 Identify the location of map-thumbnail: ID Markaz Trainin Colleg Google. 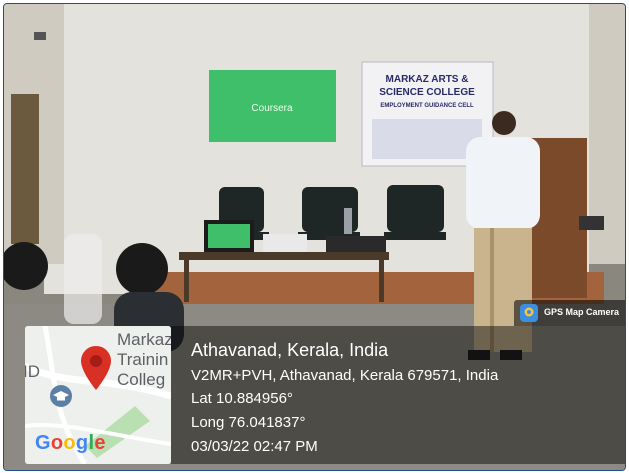
(98, 395).